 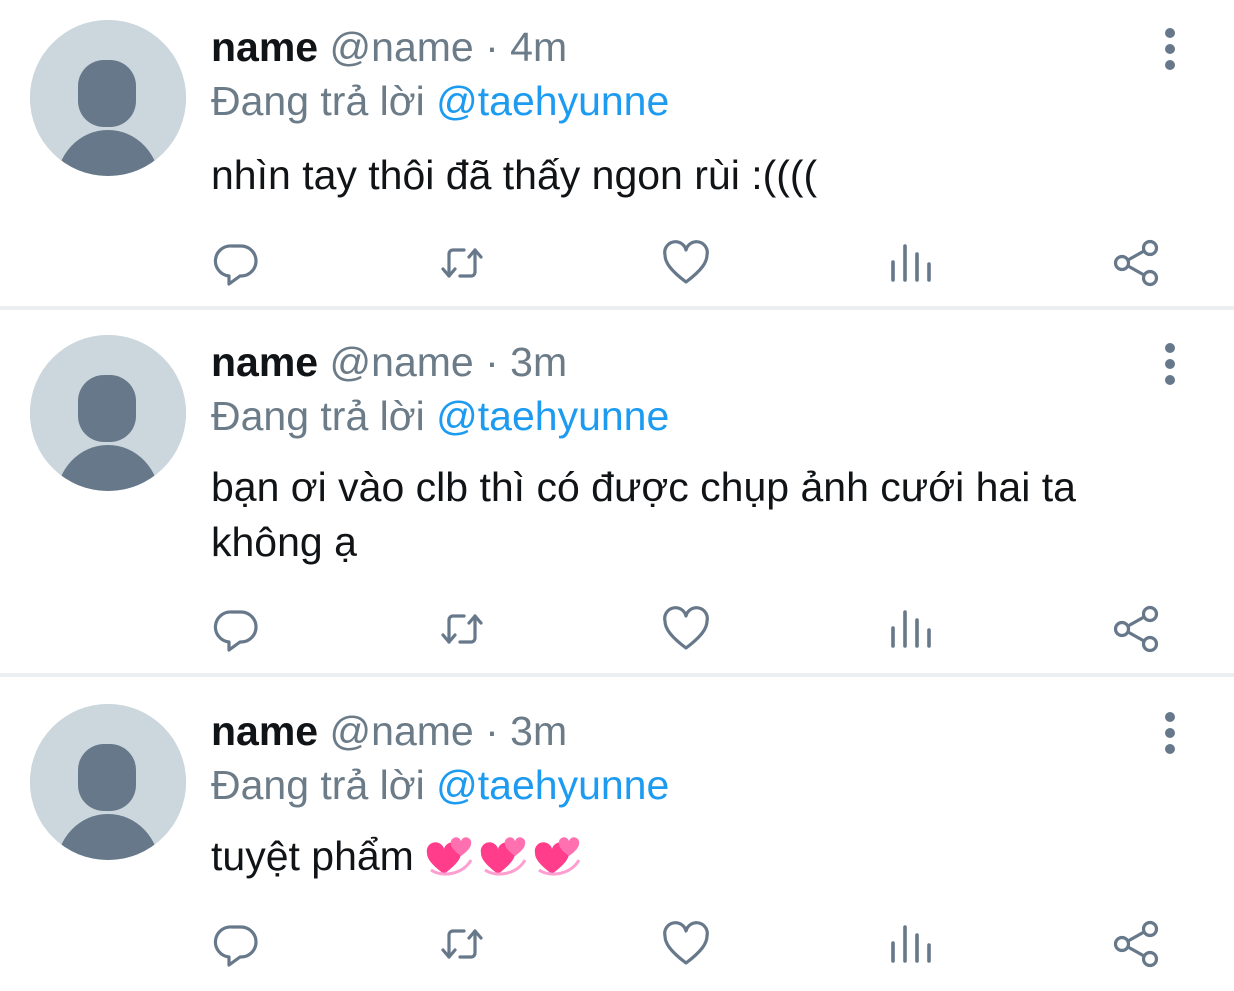 What do you see at coordinates (514, 175) in the screenshot?
I see `tweet-text: nhìn tay thôi đã thấy ngon rùi :((((` at bounding box center [514, 175].